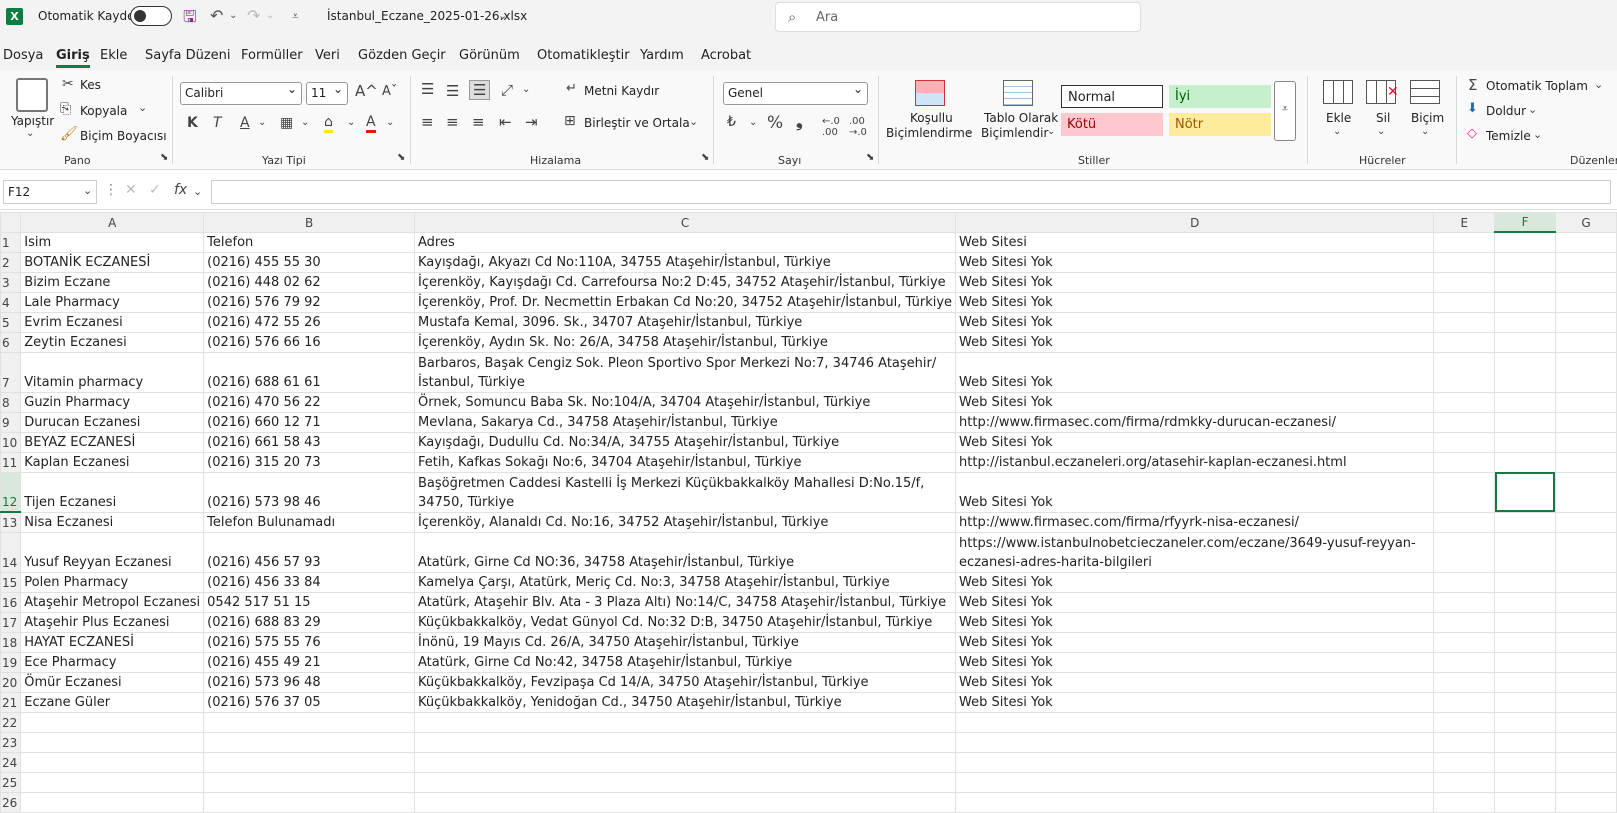 This screenshot has width=1617, height=813. Describe the element at coordinates (112, 282) in the screenshot. I see `cell-a: Bizim Eczane` at that location.